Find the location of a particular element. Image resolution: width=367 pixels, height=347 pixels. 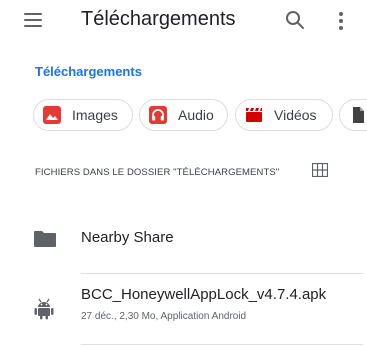

filter-chips: Images Audio Vidéos is located at coordinates (183, 117).